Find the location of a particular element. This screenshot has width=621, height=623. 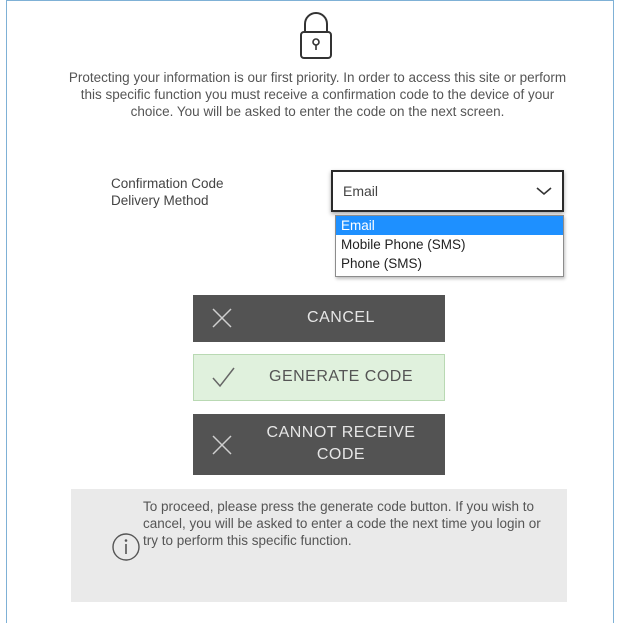

generate-code-button: GENERATE CODE is located at coordinates (319, 377).